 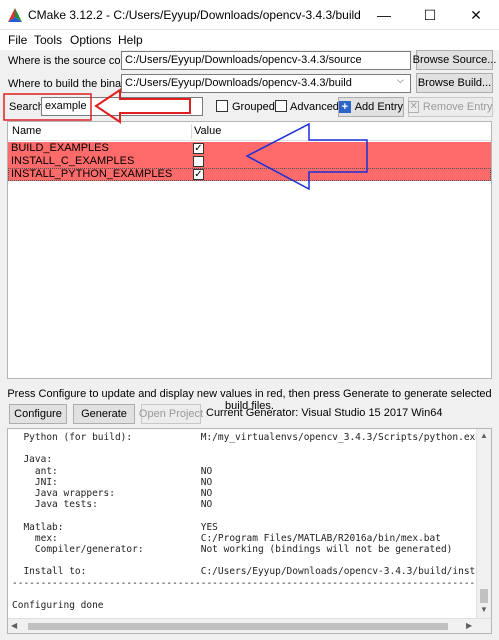 I want to click on open-project-button: Open Project, so click(x=171, y=414).